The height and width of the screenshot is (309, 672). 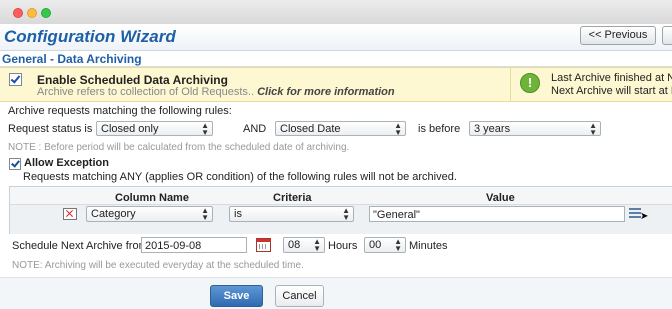 I want to click on column-header-value: Value, so click(x=500, y=198).